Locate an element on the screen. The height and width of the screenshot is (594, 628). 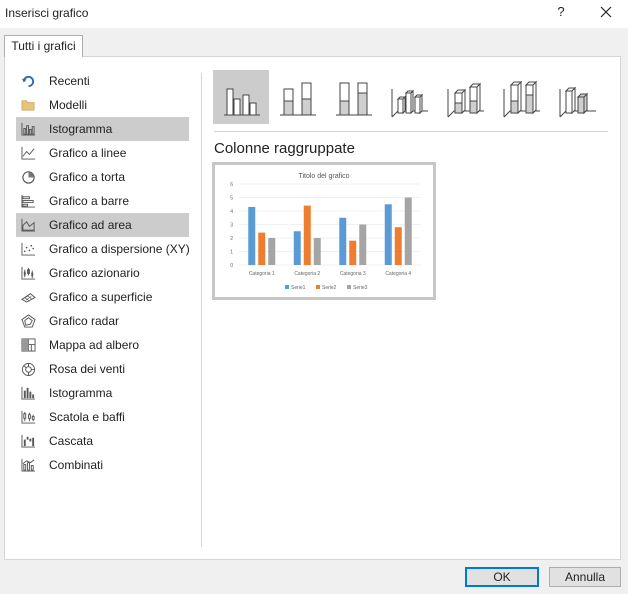
y-tick-label: 5 is located at coordinates (231, 199).